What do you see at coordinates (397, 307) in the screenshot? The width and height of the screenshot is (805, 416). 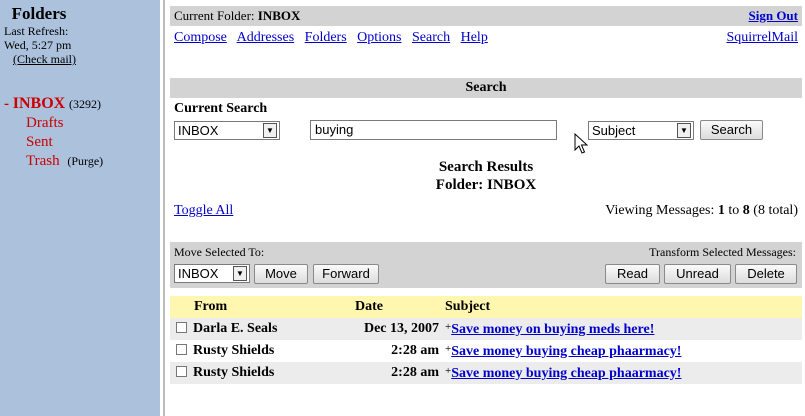 I see `column-date: Date` at bounding box center [397, 307].